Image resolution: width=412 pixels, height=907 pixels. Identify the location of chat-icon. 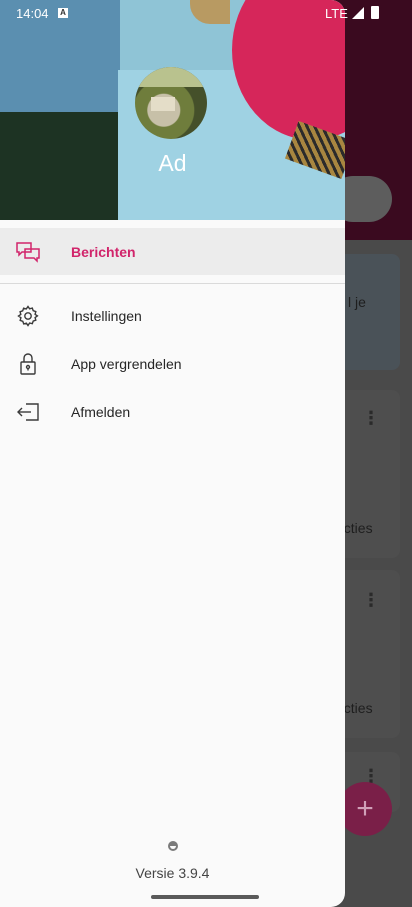
(28, 252).